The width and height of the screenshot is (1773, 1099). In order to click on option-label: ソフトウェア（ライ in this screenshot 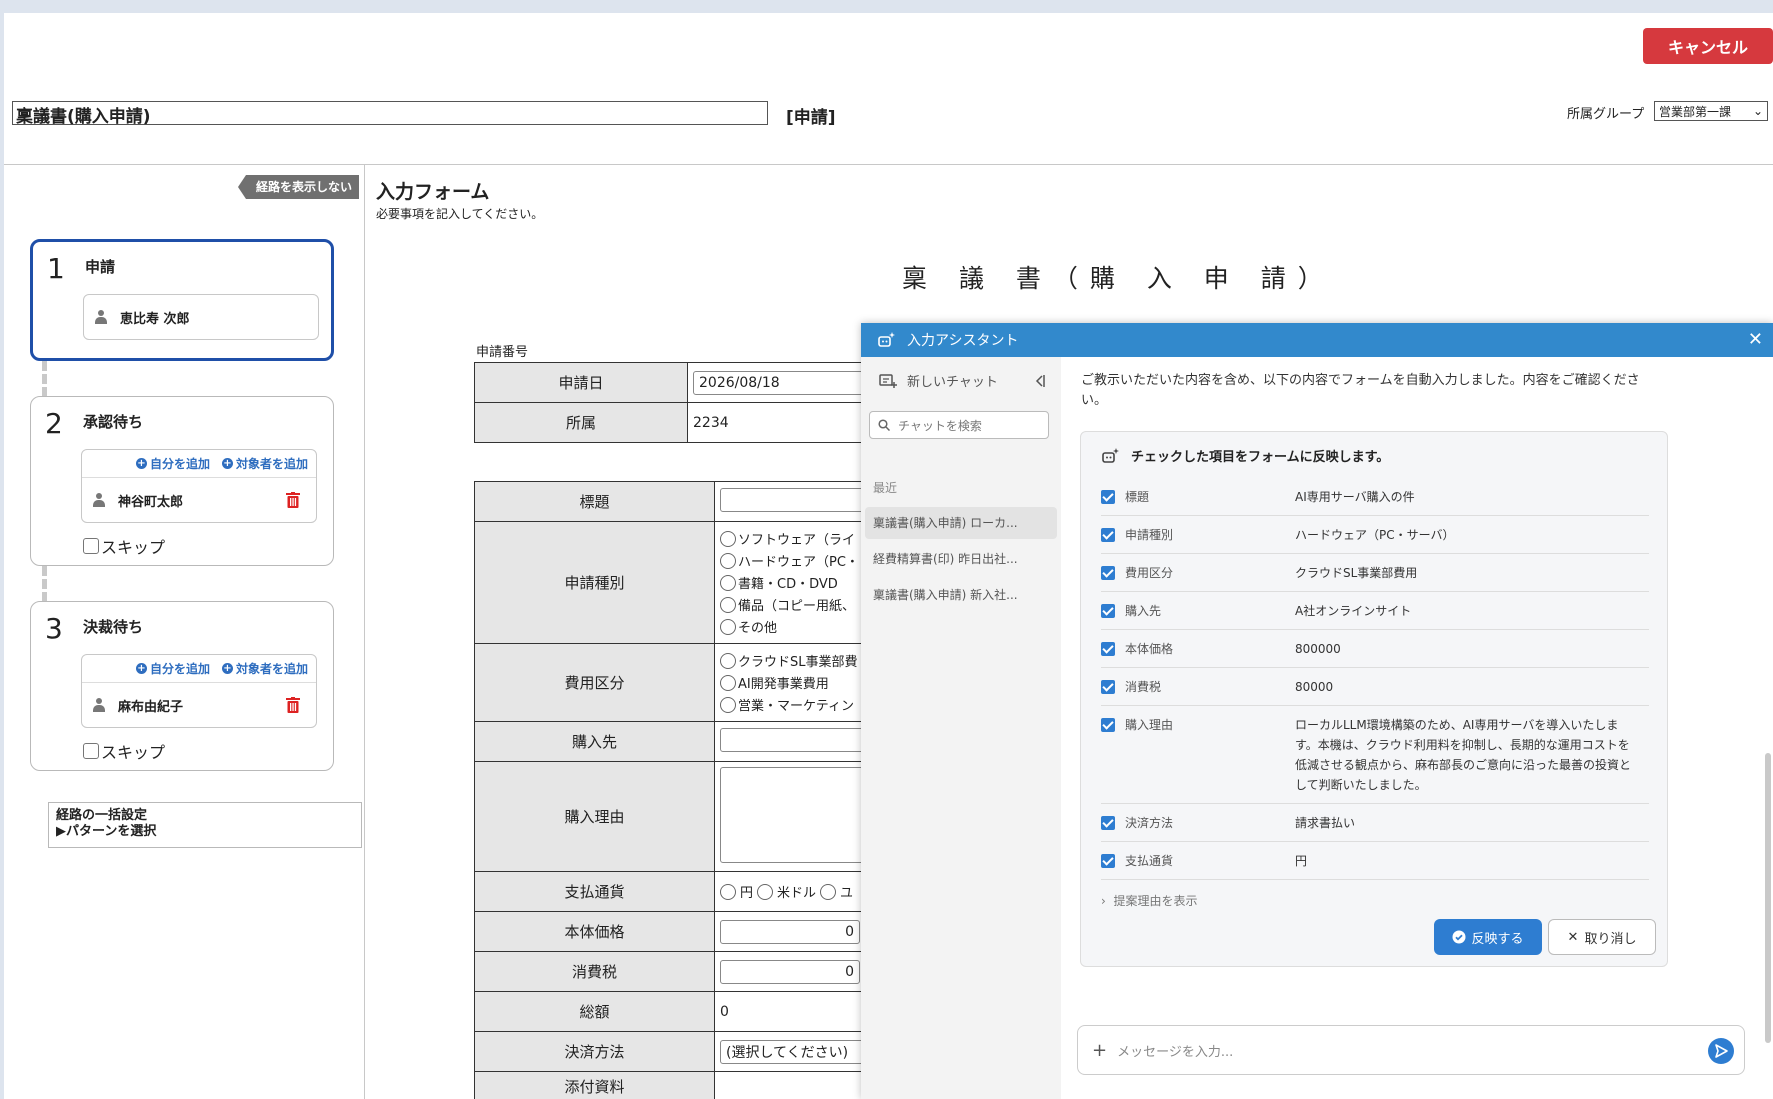, I will do `click(797, 540)`.